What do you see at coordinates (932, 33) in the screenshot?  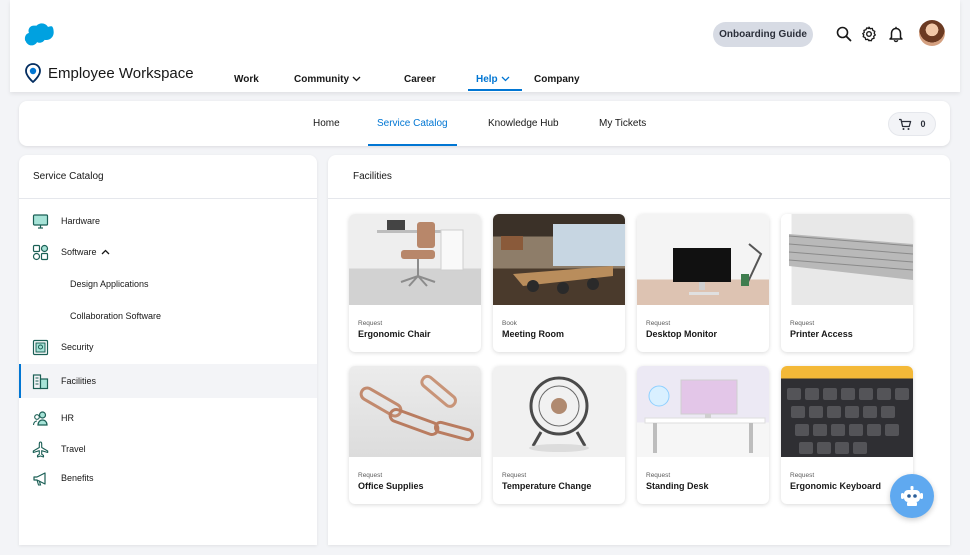 I see `user-avatar` at bounding box center [932, 33].